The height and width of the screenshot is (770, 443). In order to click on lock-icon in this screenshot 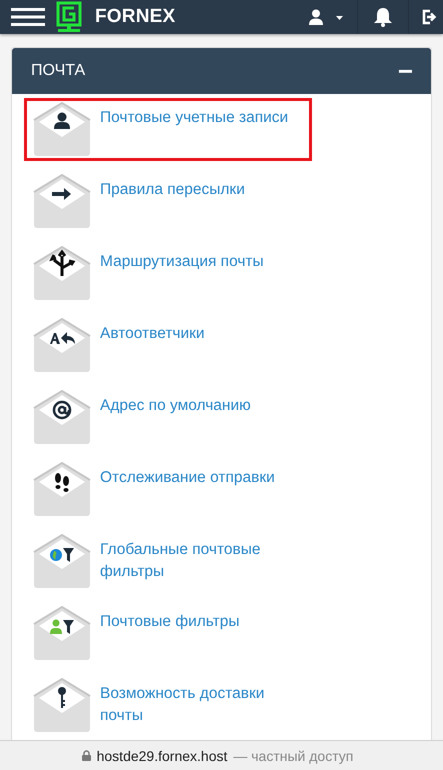, I will do `click(86, 755)`.